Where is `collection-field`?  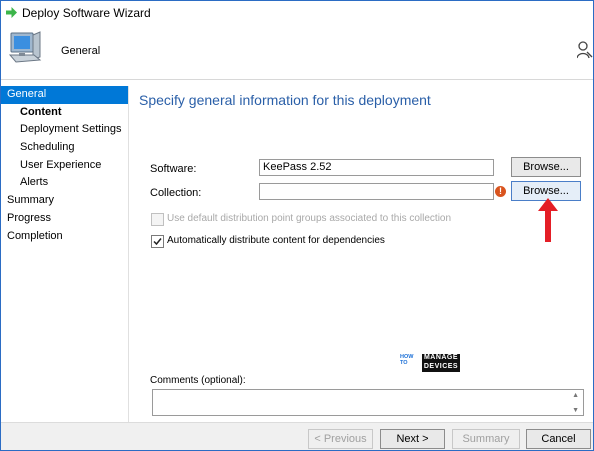 collection-field is located at coordinates (376, 191).